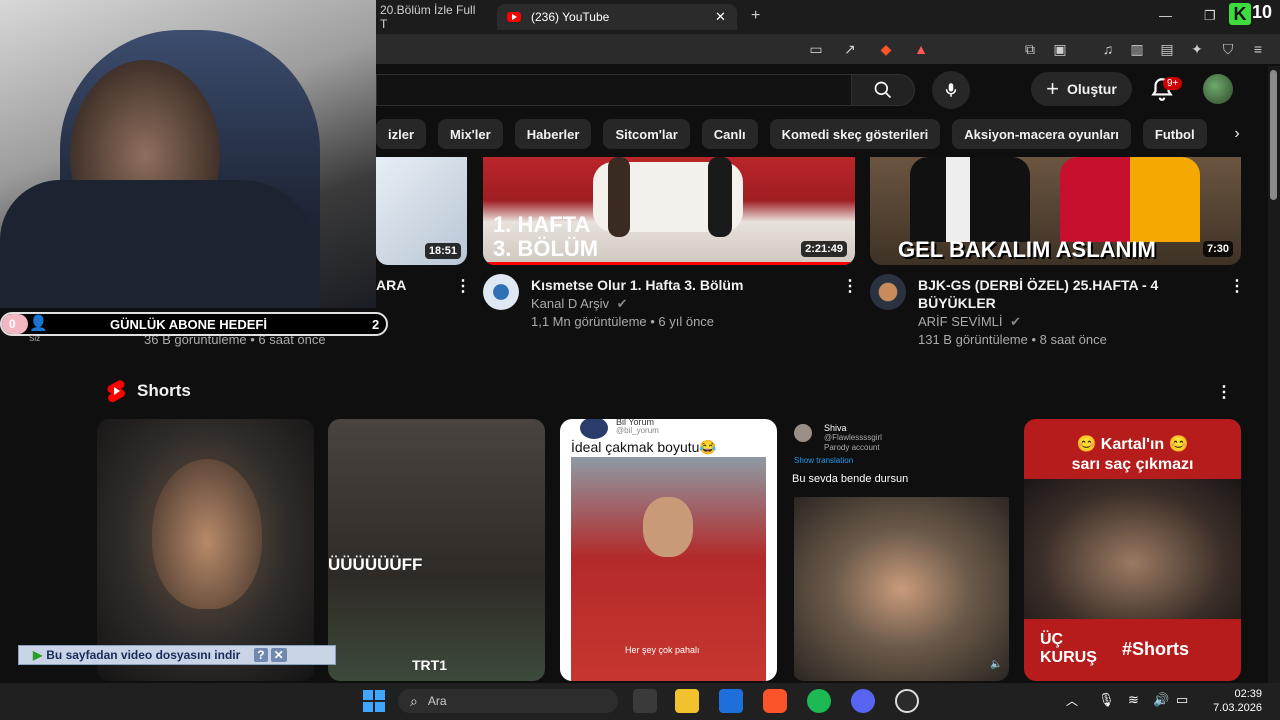 This screenshot has height=720, width=1280. Describe the element at coordinates (1237, 134) in the screenshot. I see `chips-next-button: ›` at that location.